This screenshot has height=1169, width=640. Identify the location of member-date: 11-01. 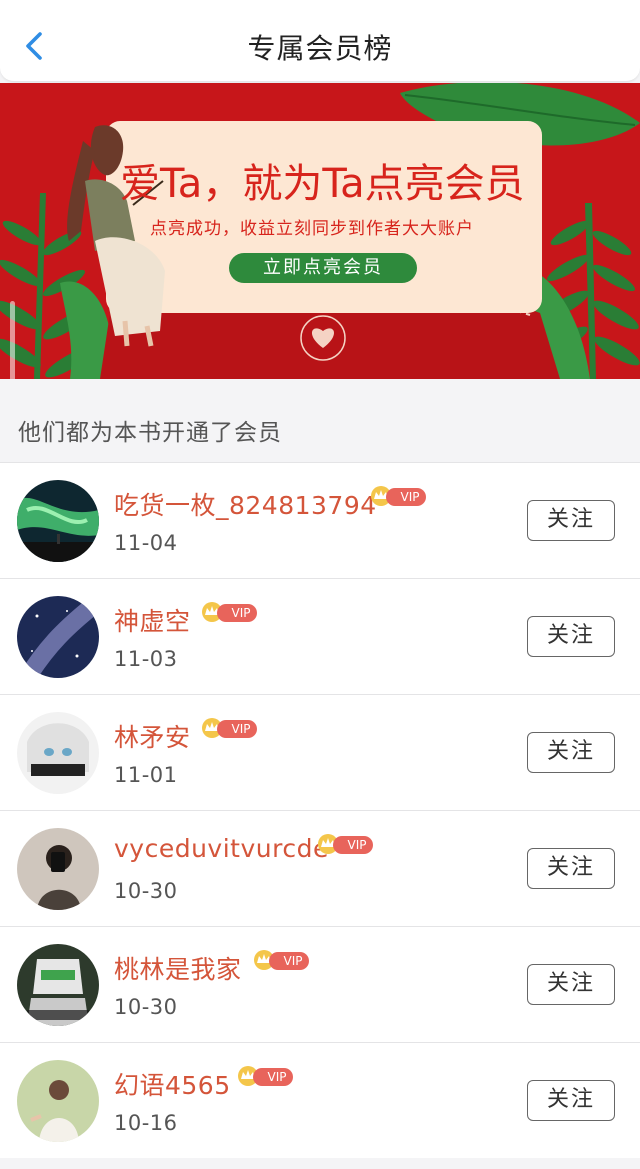
(146, 775).